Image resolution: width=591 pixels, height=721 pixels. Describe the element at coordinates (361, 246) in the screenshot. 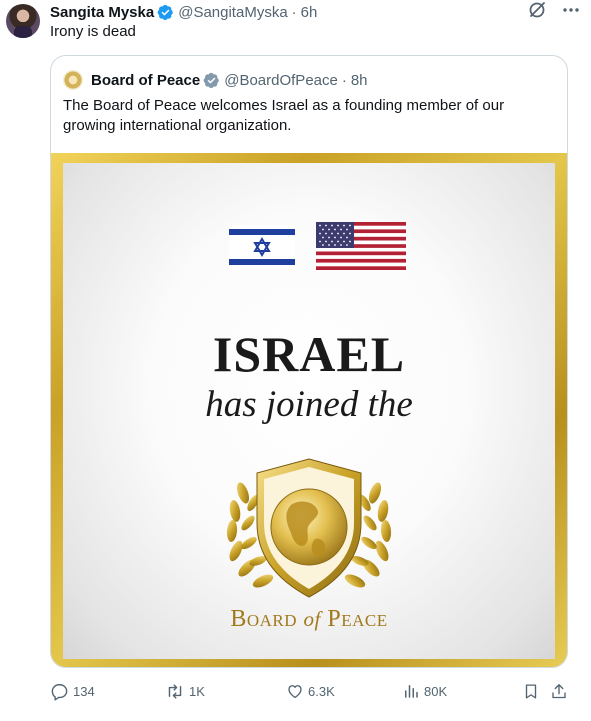

I see `us-flag` at that location.